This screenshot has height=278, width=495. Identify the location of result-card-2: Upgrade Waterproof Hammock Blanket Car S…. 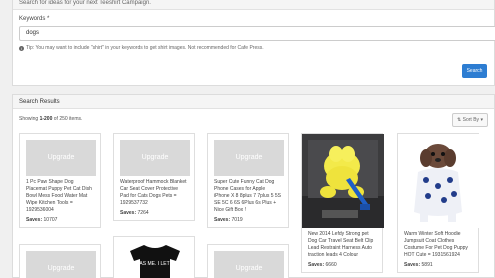
(154, 177).